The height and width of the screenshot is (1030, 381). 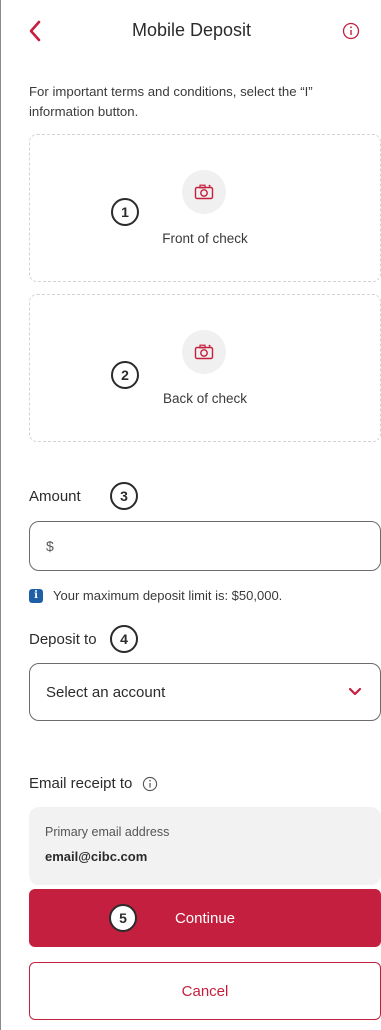 What do you see at coordinates (205, 398) in the screenshot?
I see `back-of-check-label: Back of check` at bounding box center [205, 398].